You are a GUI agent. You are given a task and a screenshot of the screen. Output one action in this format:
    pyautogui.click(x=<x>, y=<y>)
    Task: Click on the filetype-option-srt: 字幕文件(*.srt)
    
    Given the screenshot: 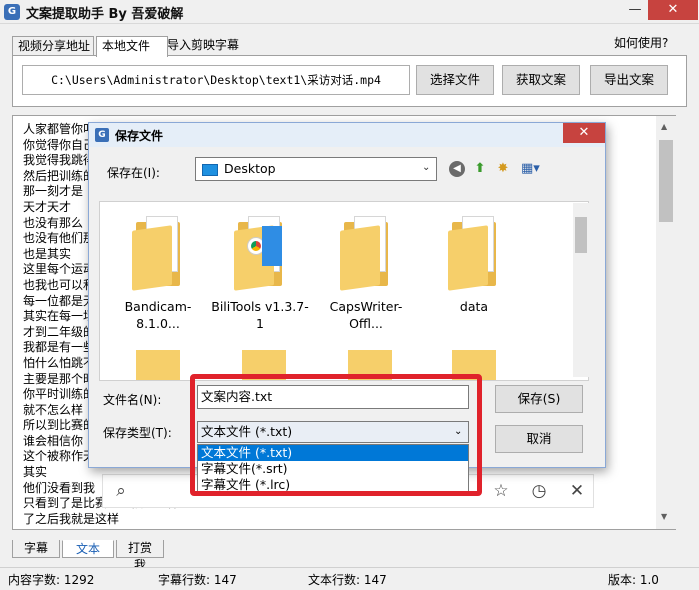 What is the action you would take?
    pyautogui.click(x=333, y=469)
    